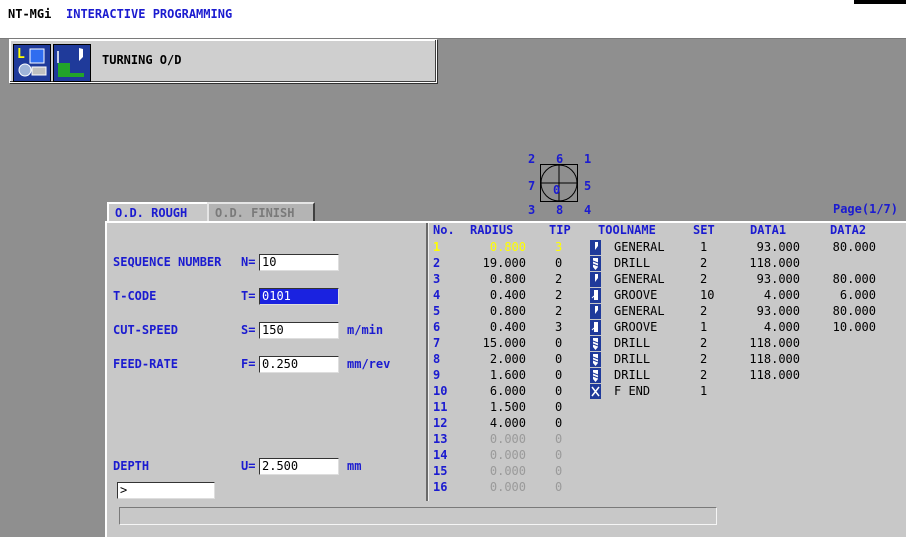 The height and width of the screenshot is (537, 906). Describe the element at coordinates (158, 212) in the screenshot. I see `tab-od-rough: O.D. ROUGH` at that location.